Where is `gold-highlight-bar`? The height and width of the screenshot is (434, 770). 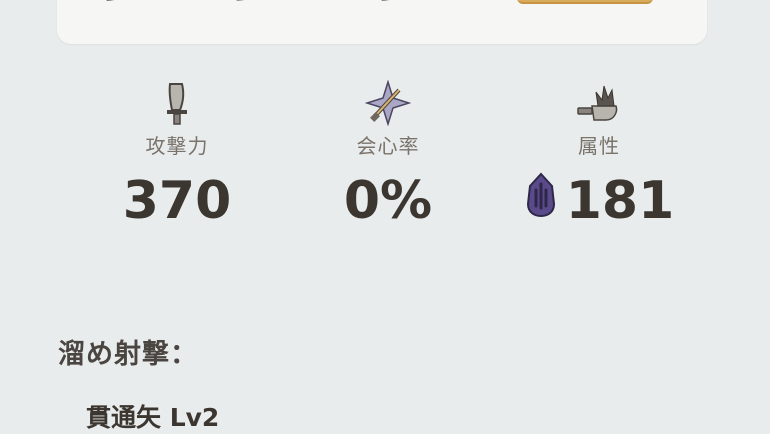
gold-highlight-bar is located at coordinates (585, 2).